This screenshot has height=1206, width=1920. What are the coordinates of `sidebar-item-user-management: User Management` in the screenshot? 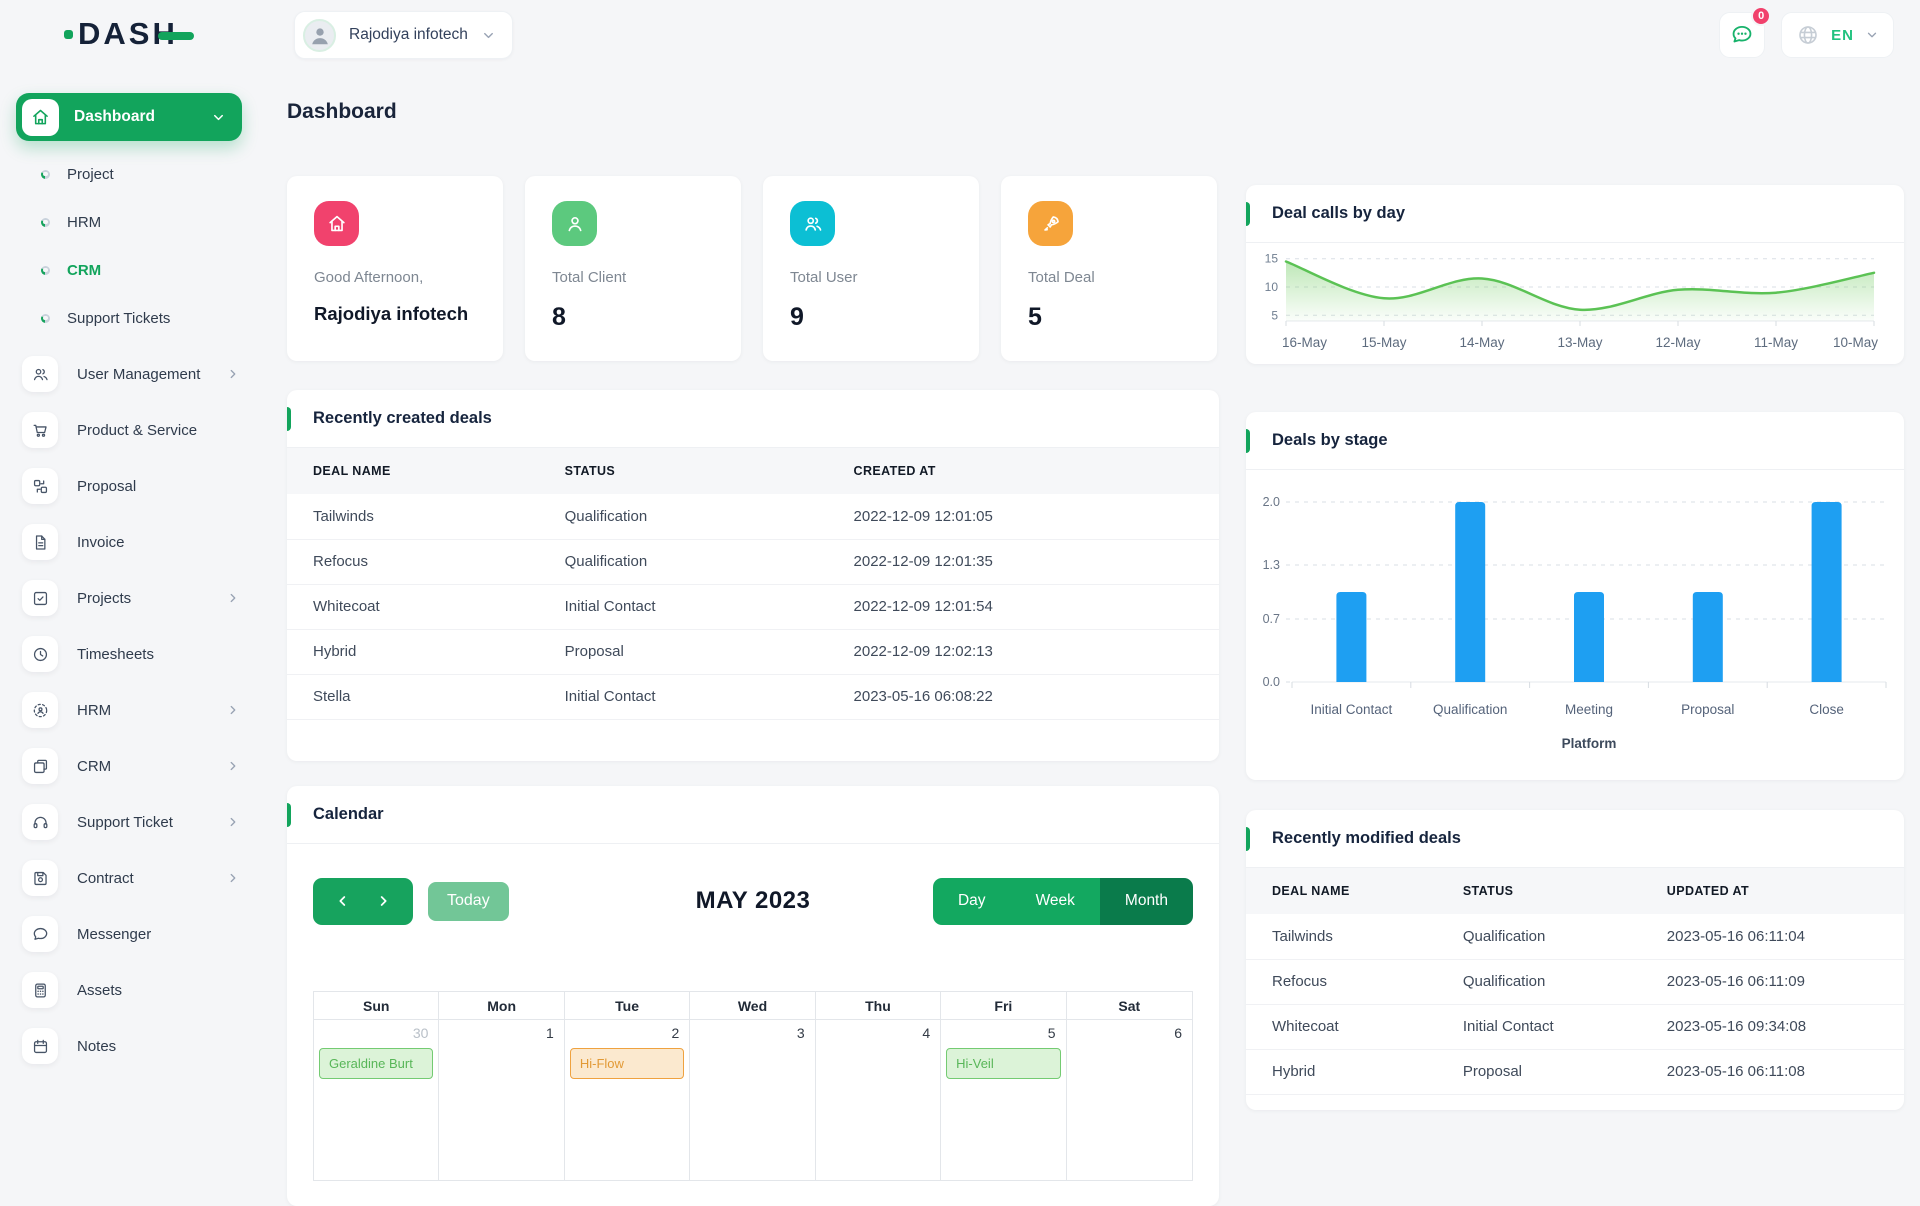 It's located at (130, 374).